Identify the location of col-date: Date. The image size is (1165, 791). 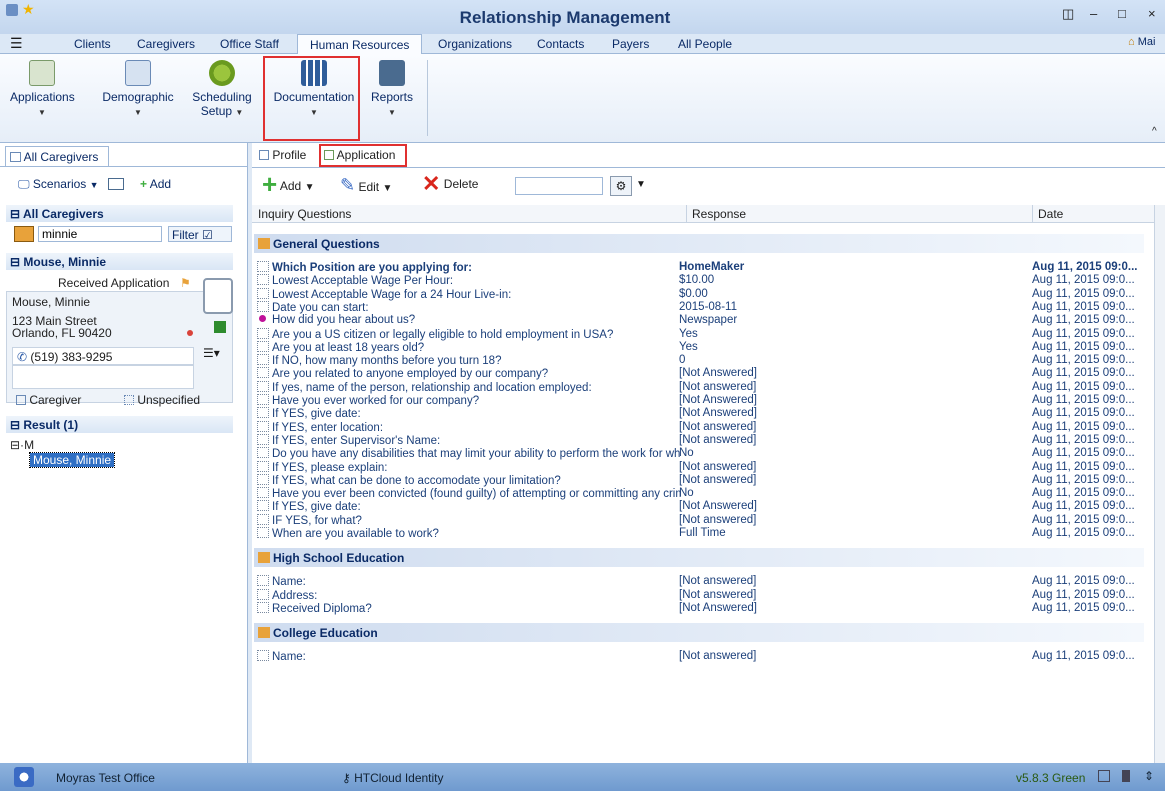
(1050, 214).